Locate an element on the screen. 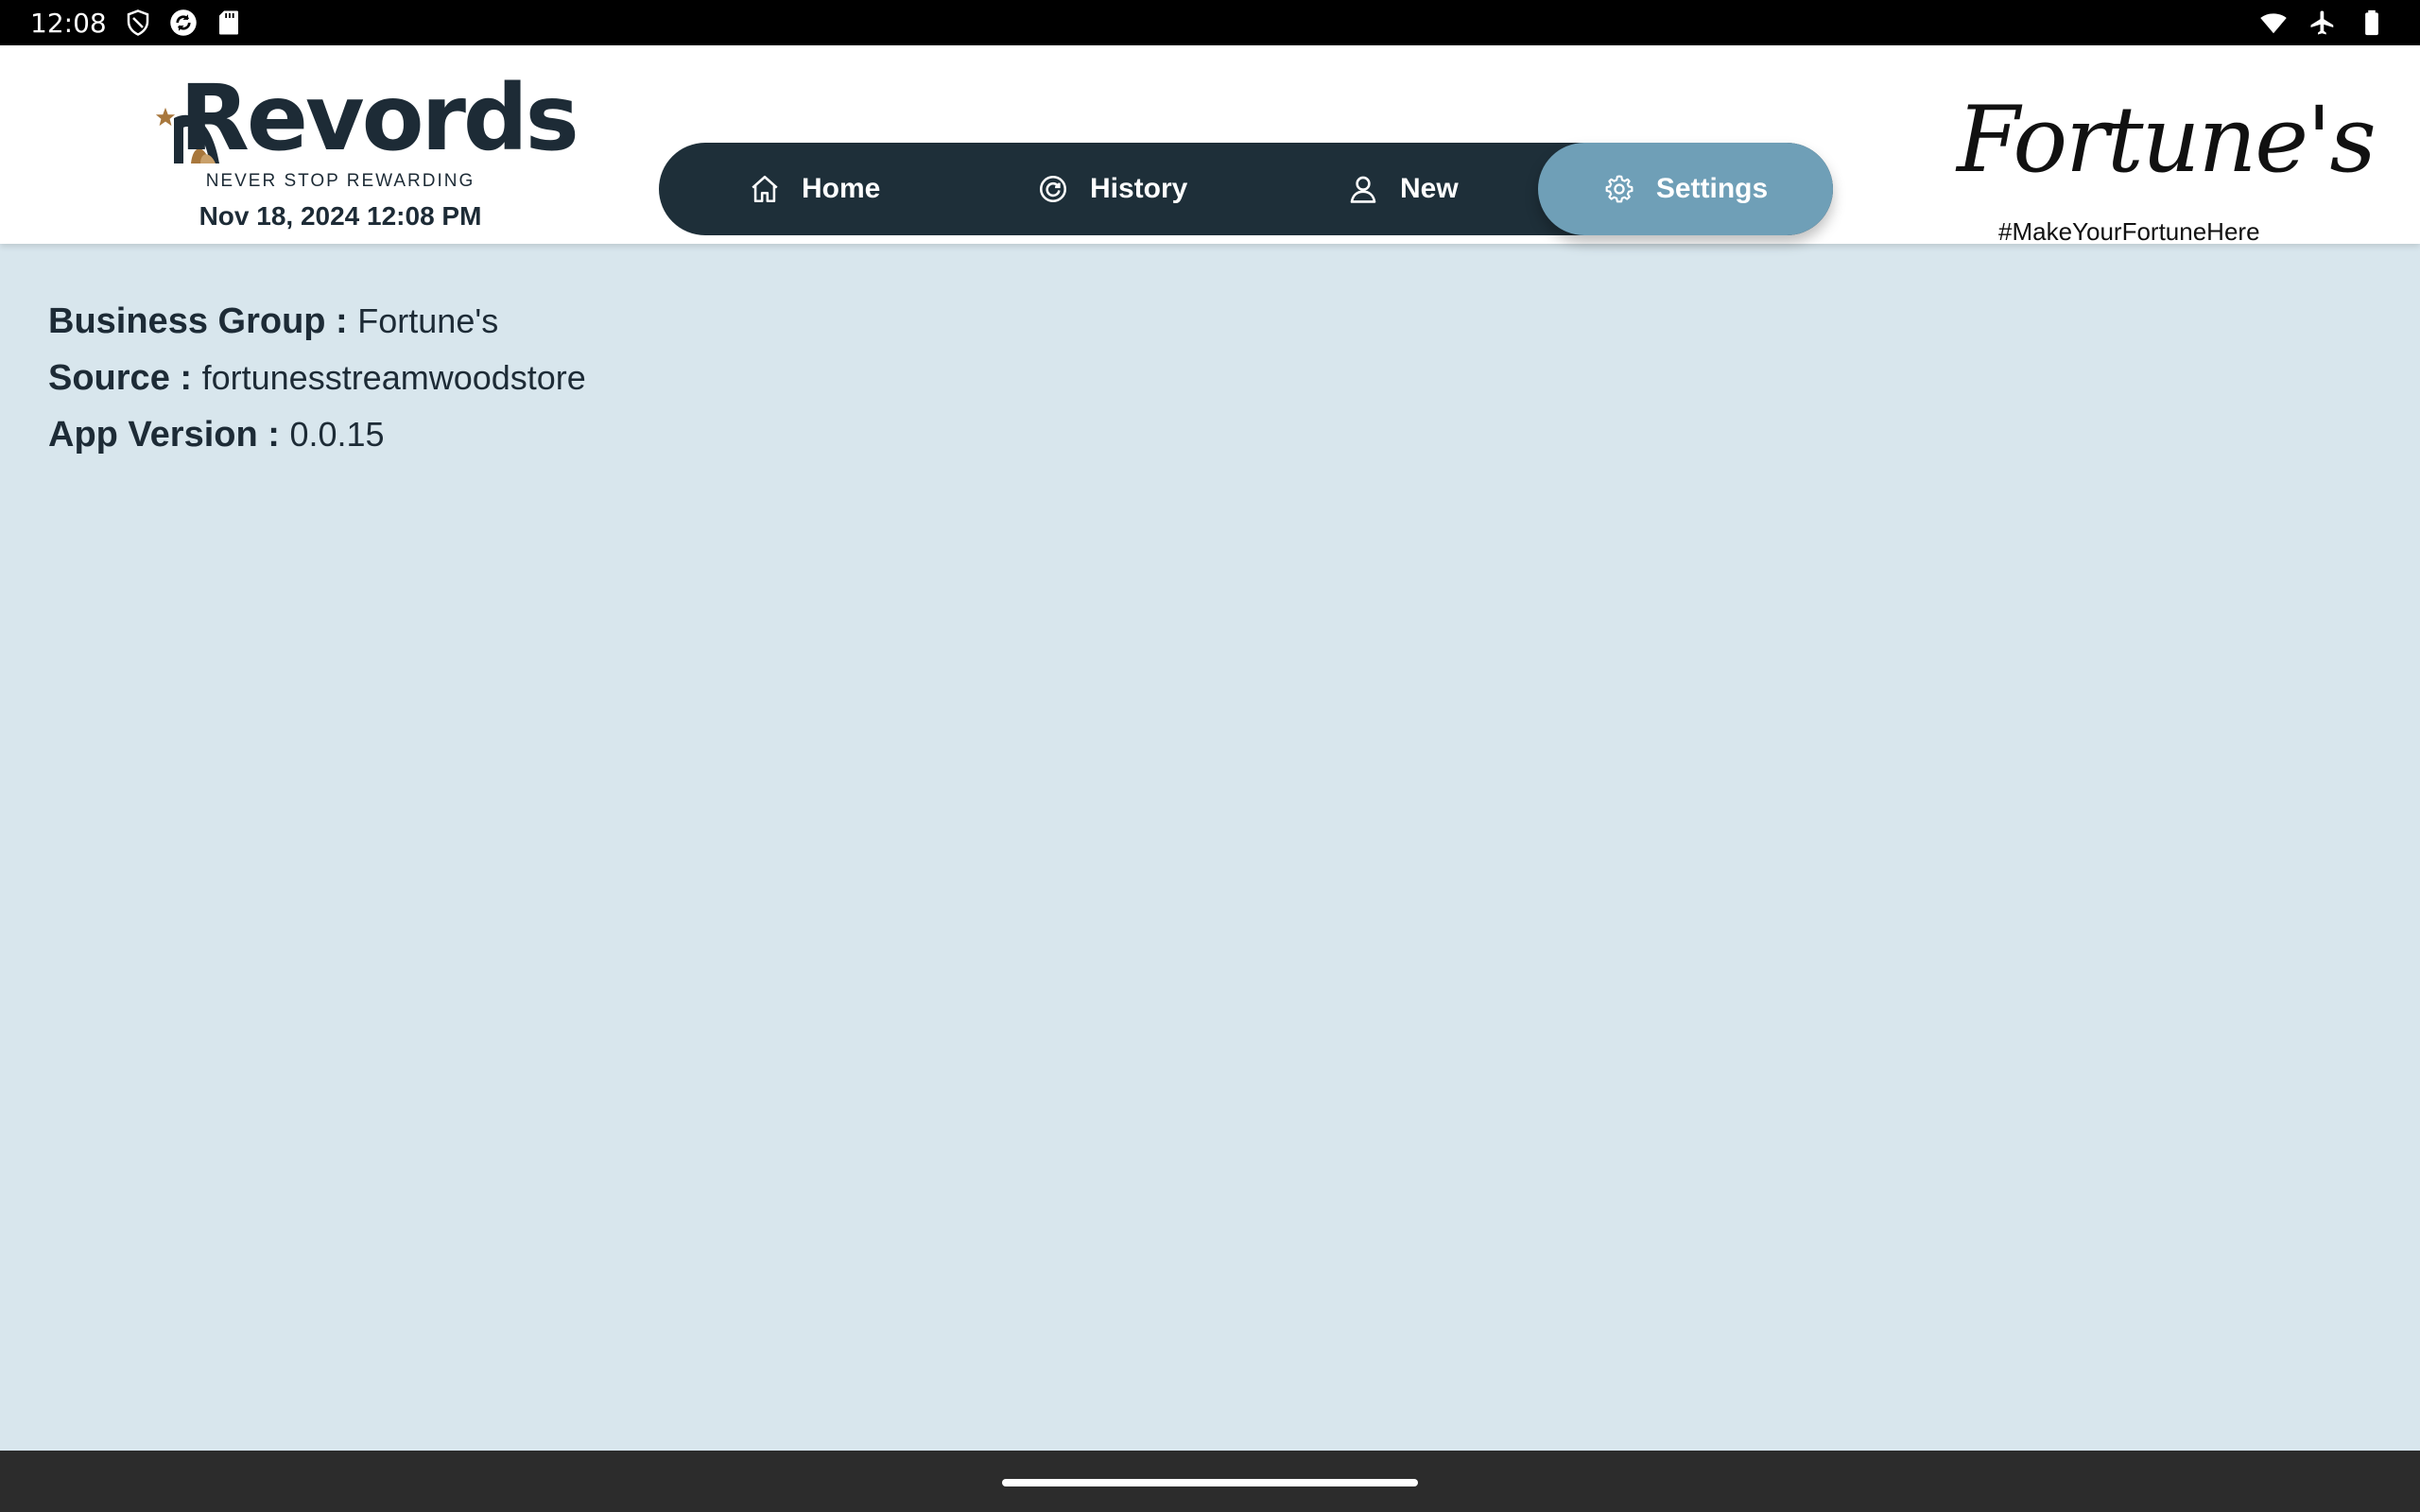  history-icon is located at coordinates (1053, 189).